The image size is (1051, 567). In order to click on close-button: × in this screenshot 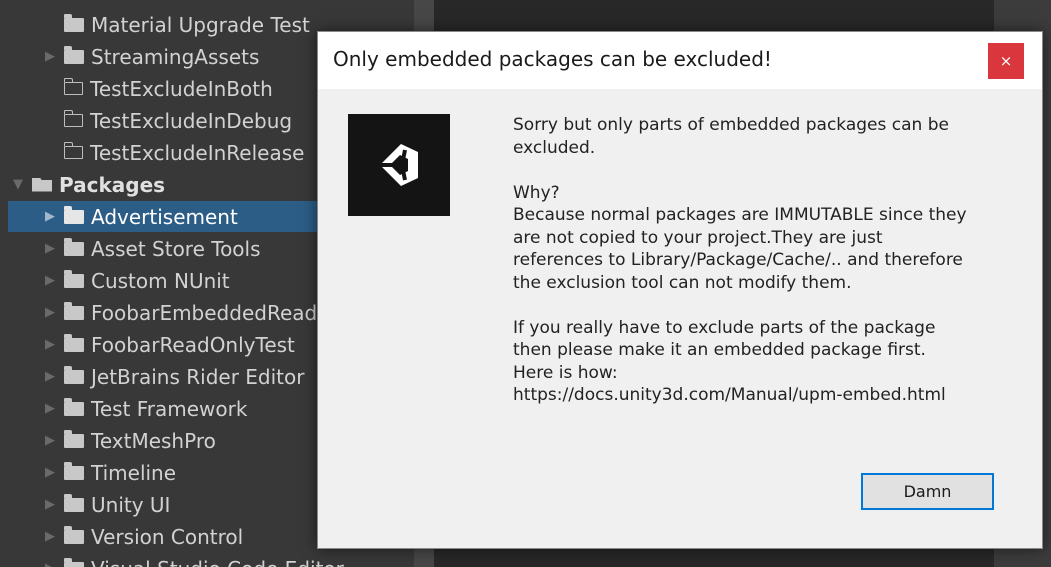, I will do `click(1006, 61)`.